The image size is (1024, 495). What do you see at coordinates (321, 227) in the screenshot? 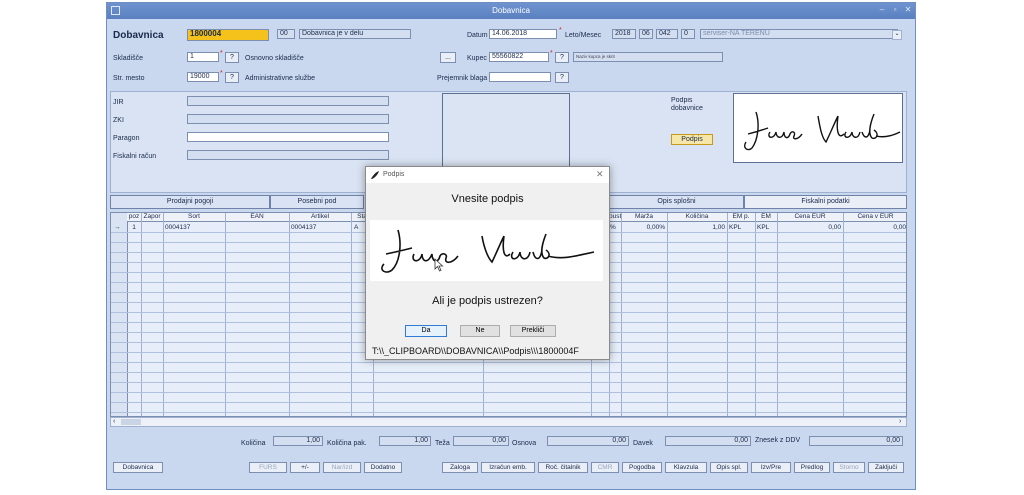
I see `cell-artikel: 0004137` at bounding box center [321, 227].